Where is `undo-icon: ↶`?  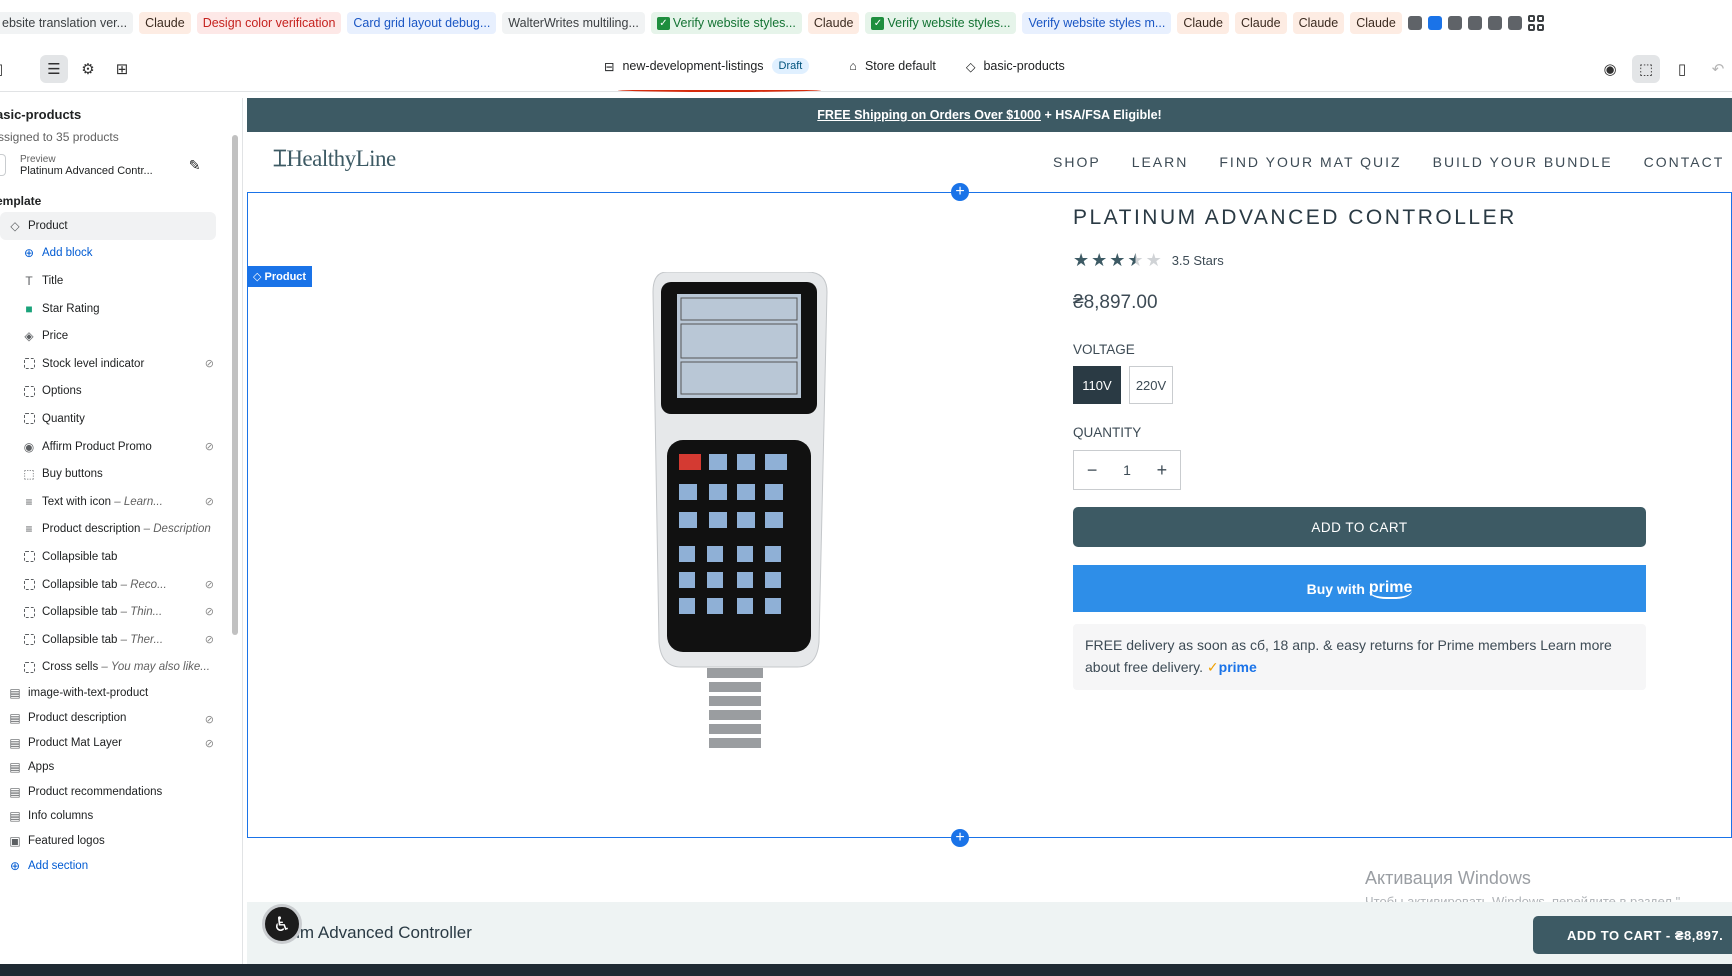
undo-icon: ↶ is located at coordinates (1718, 69).